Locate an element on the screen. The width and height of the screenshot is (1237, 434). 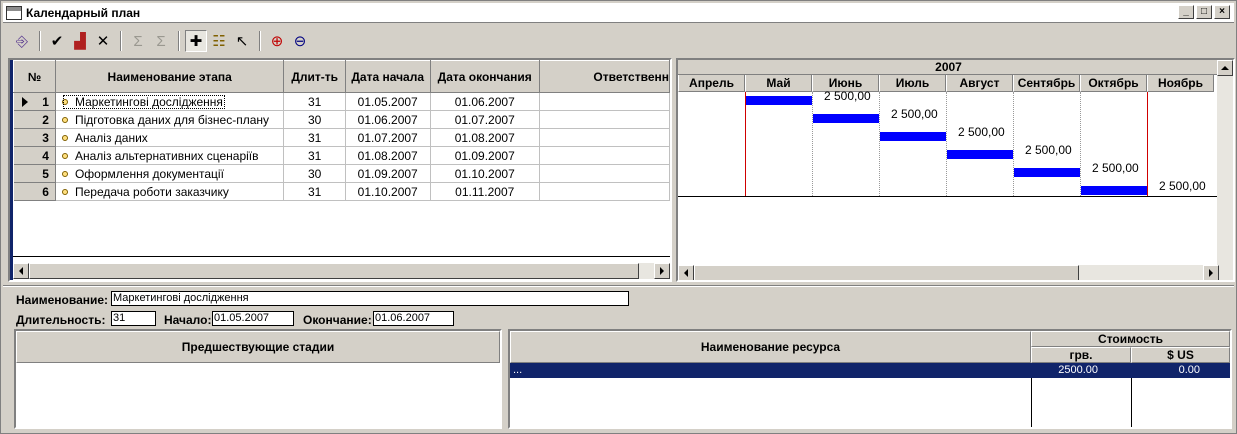
predecessors-header: Предшествующие стадии is located at coordinates (258, 347).